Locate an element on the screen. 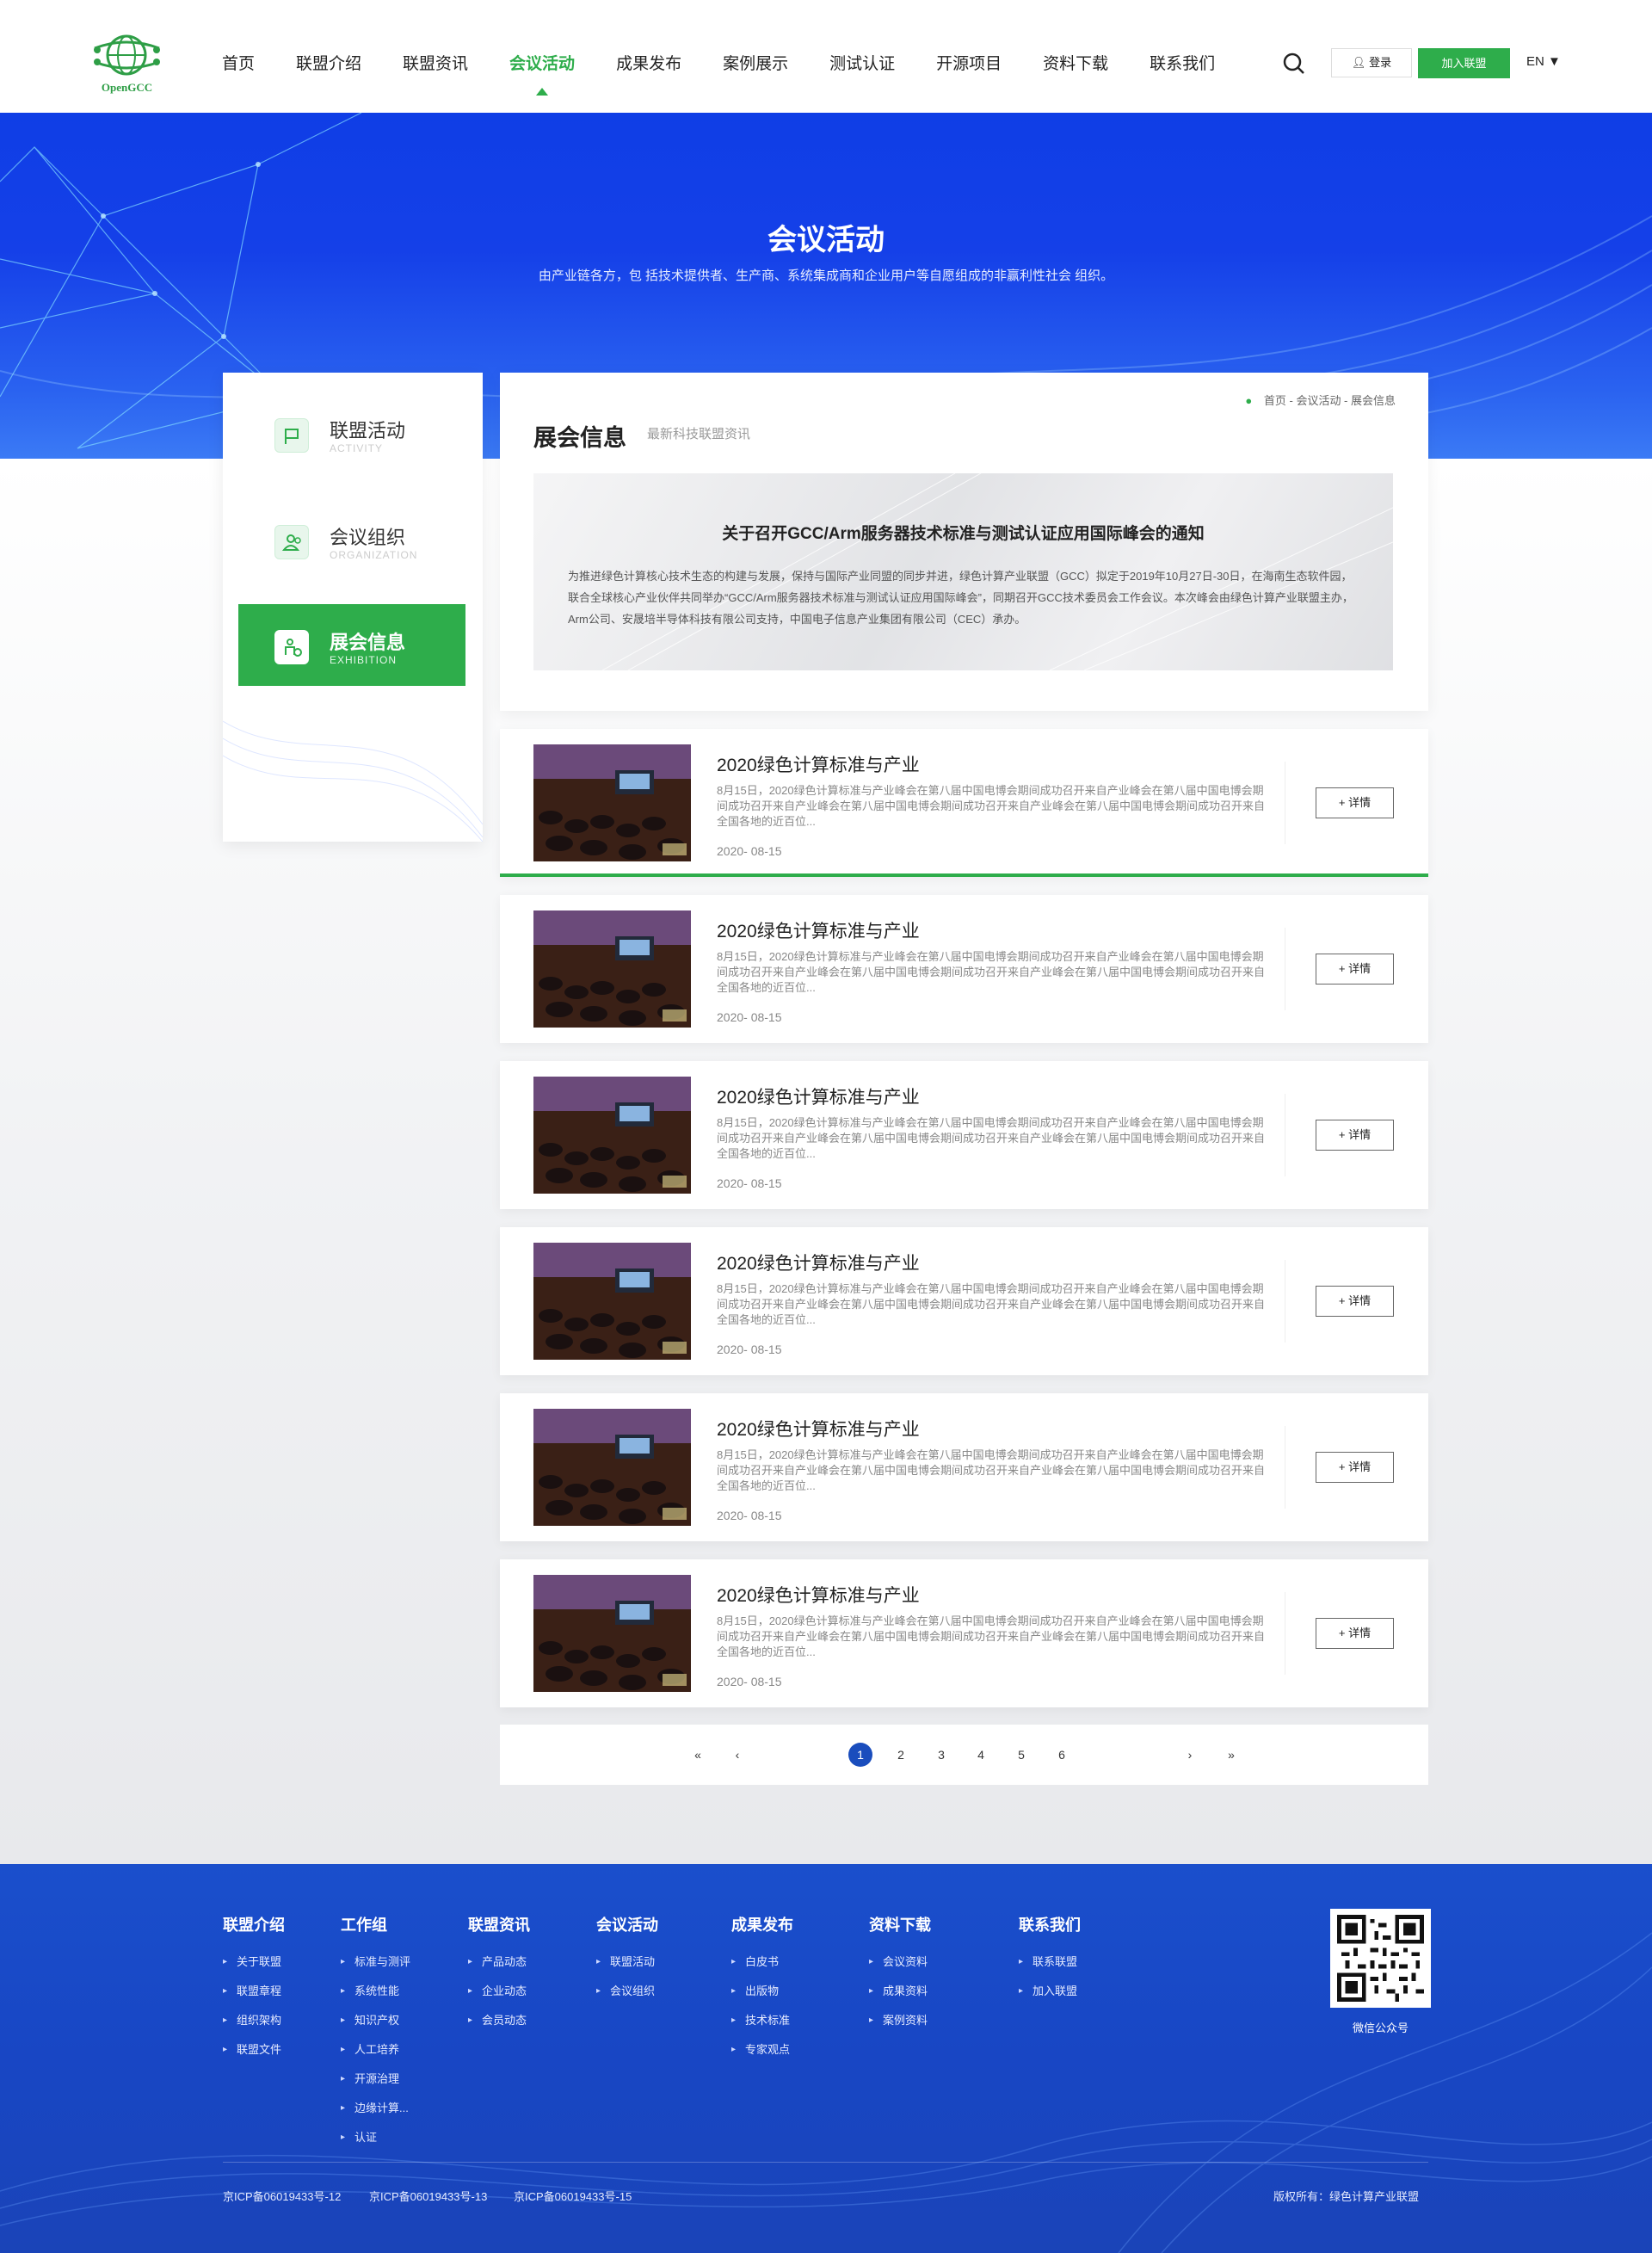 This screenshot has width=1652, height=2253. sidebar-item-organization: 会议组织 ORGANIZATION is located at coordinates (351, 540).